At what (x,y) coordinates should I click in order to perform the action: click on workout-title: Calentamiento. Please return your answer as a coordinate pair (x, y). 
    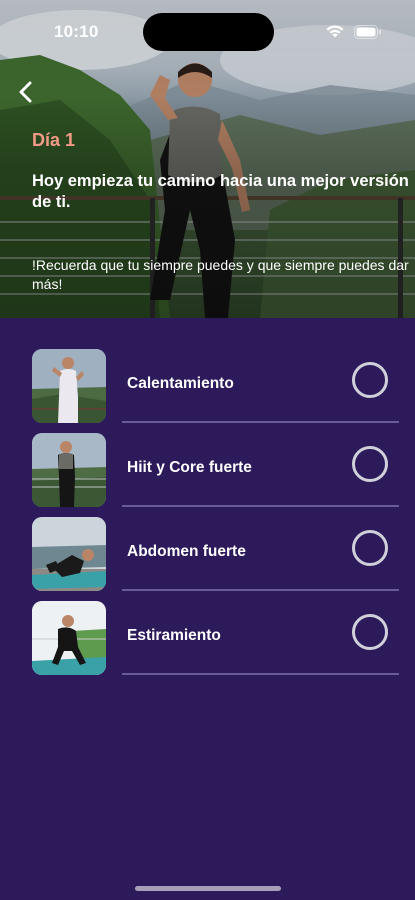
    Looking at the image, I should click on (180, 383).